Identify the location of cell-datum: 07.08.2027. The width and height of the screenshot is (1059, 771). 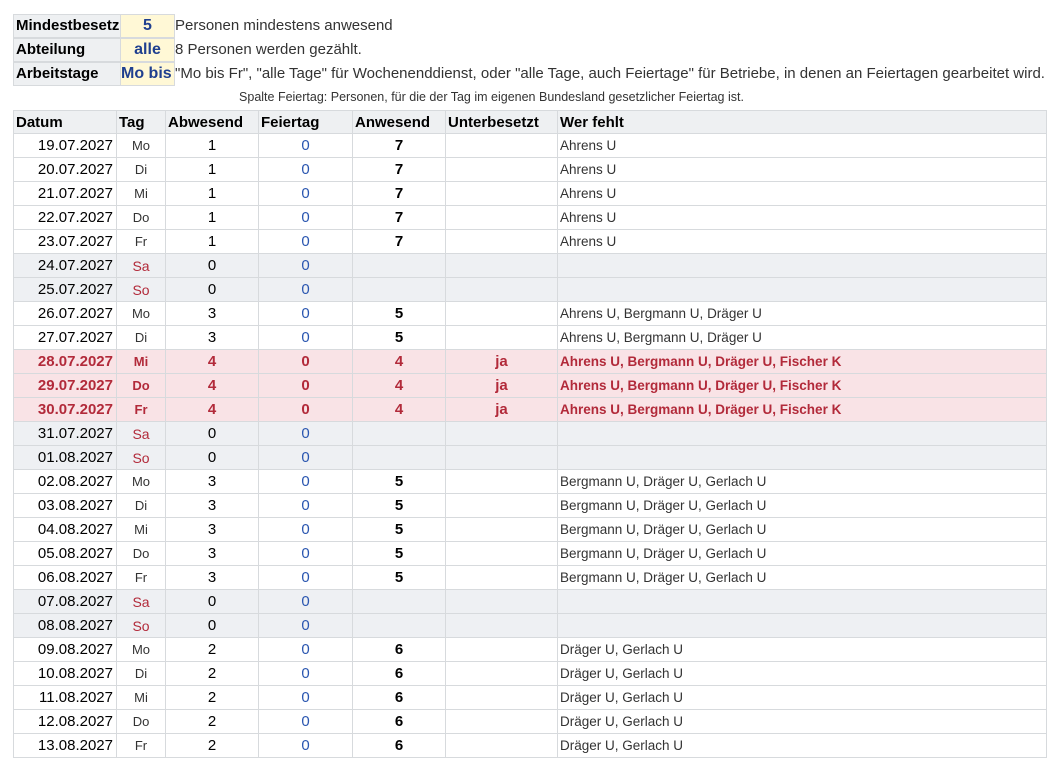
(65, 601).